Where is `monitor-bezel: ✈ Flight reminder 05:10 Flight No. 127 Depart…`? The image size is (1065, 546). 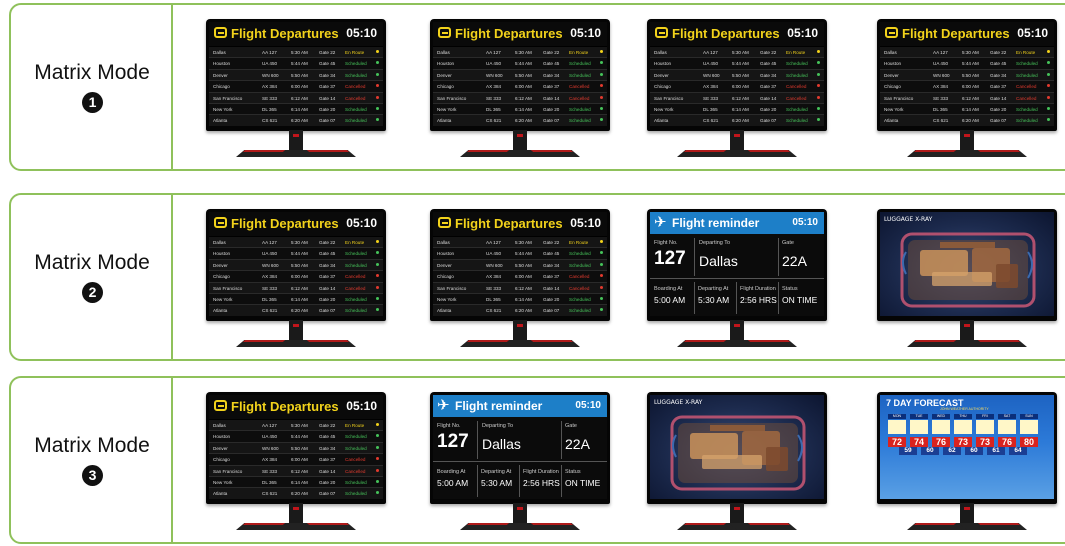 monitor-bezel: ✈ Flight reminder 05:10 Flight No. 127 Depart… is located at coordinates (737, 265).